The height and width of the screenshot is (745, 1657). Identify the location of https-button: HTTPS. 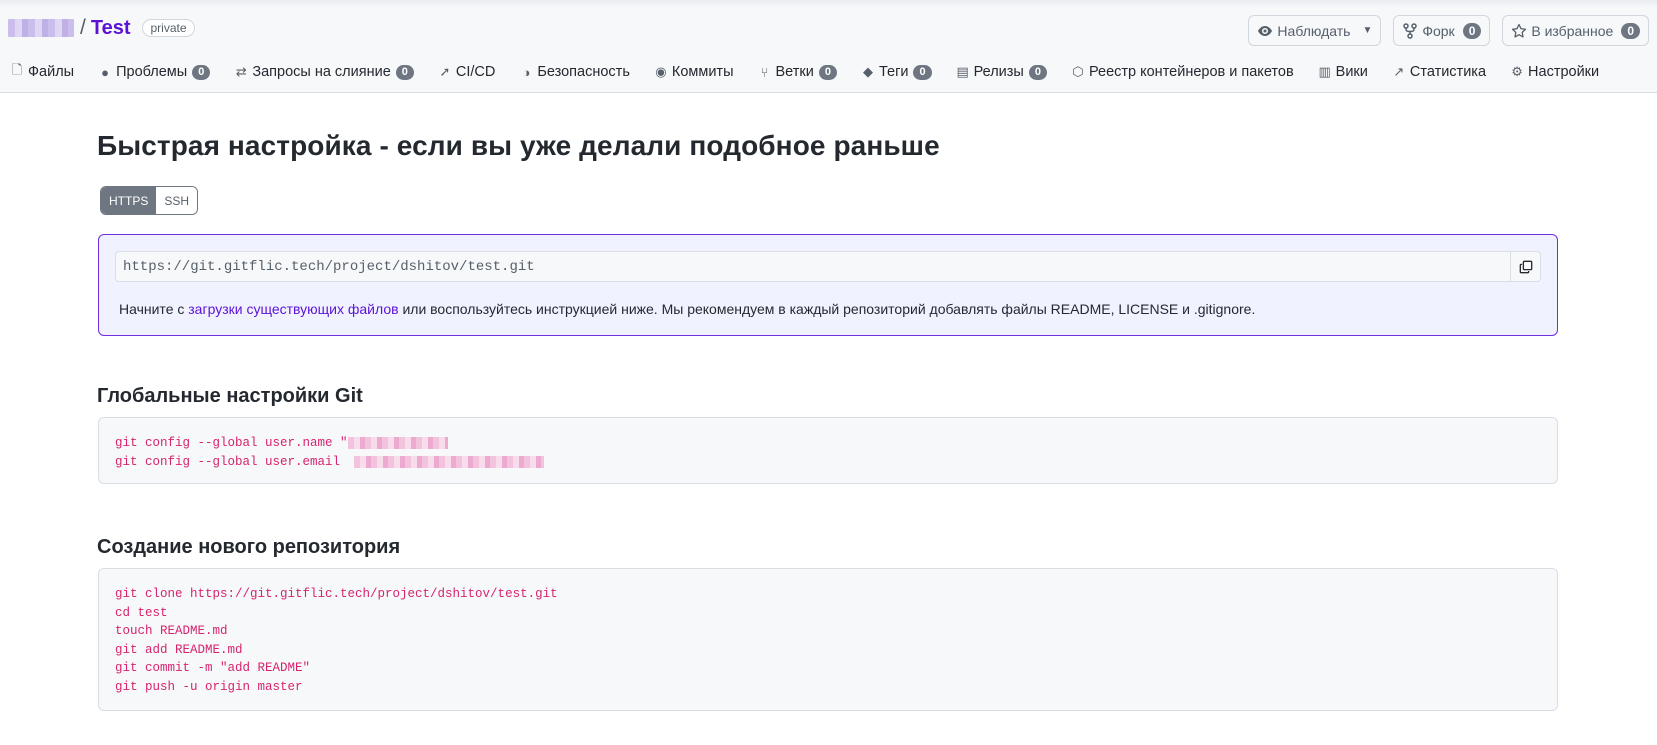
(129, 200).